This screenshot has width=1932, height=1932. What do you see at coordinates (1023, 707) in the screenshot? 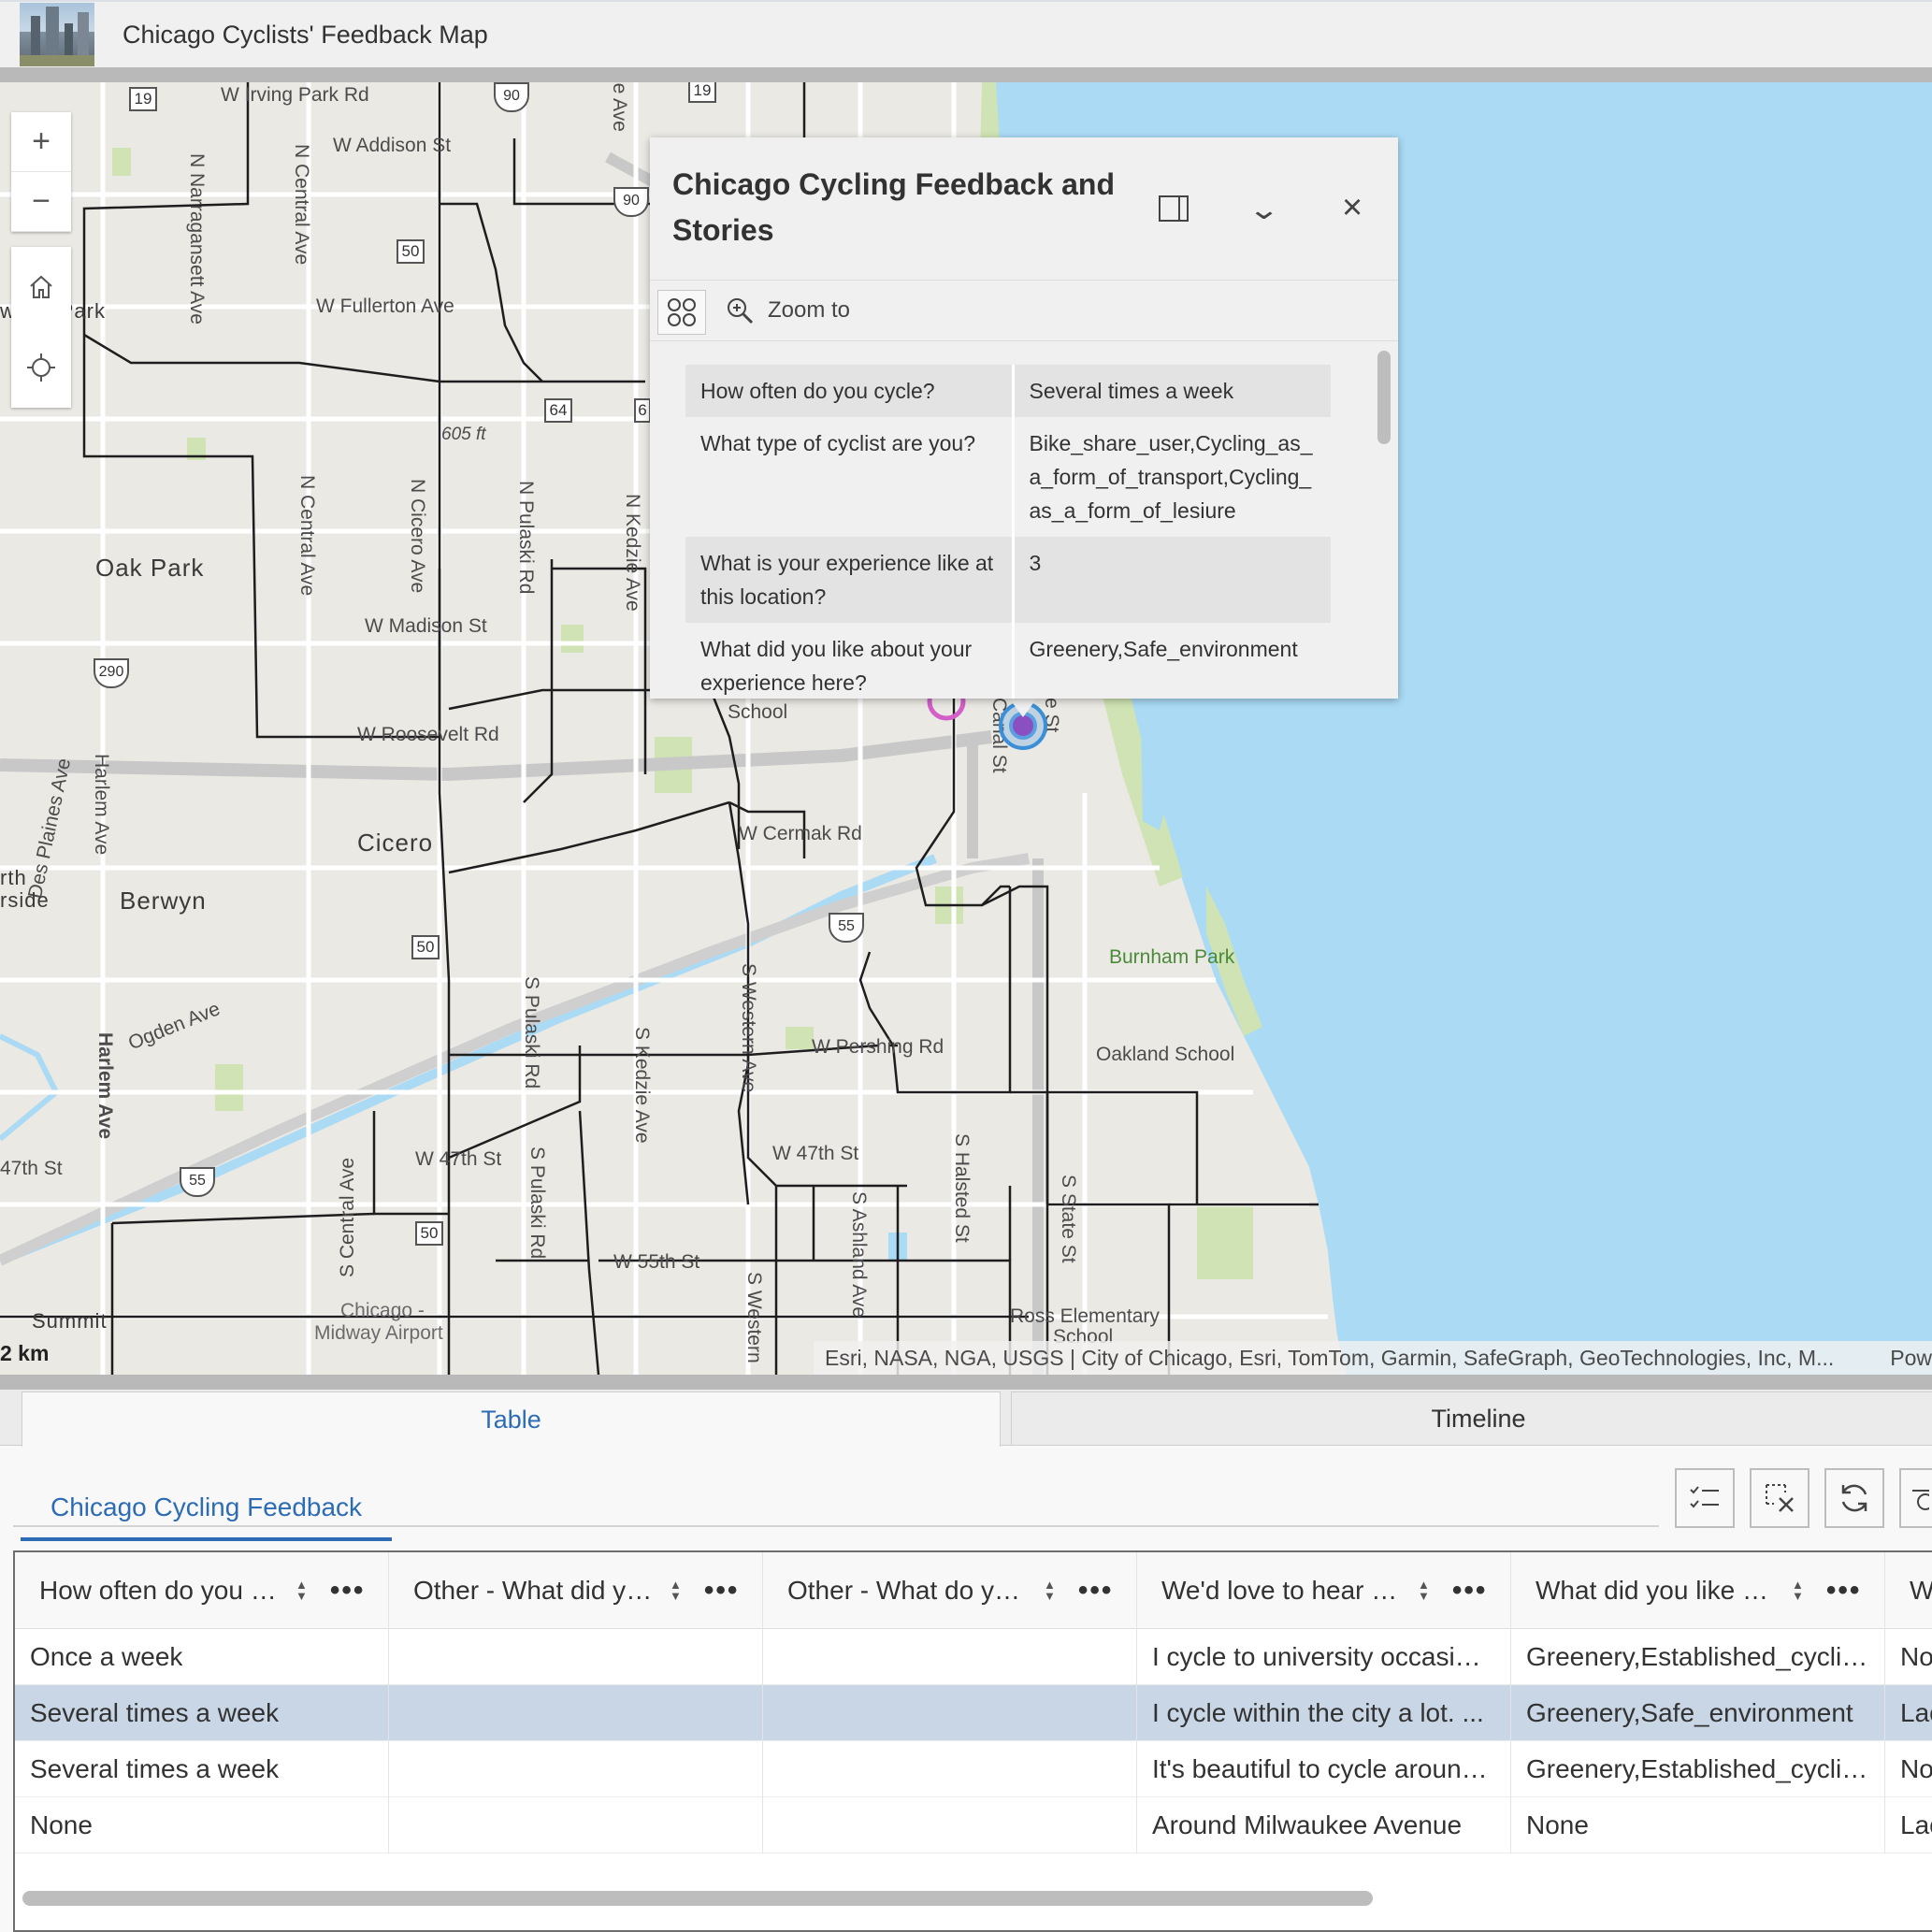
I see `popup-pointer` at bounding box center [1023, 707].